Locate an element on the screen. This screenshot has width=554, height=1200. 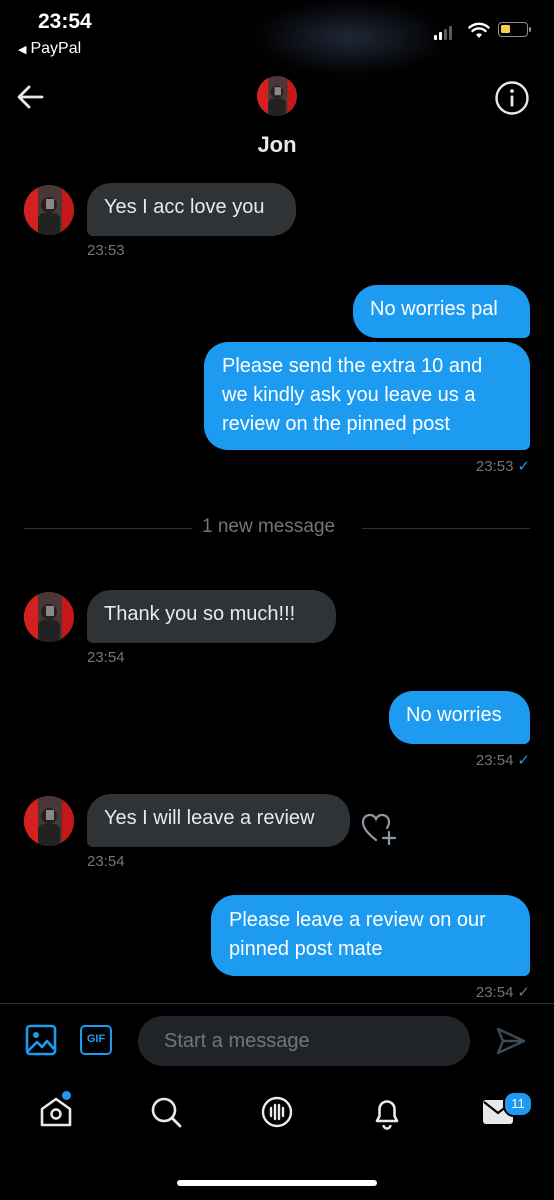
home-indicator is located at coordinates (277, 1183).